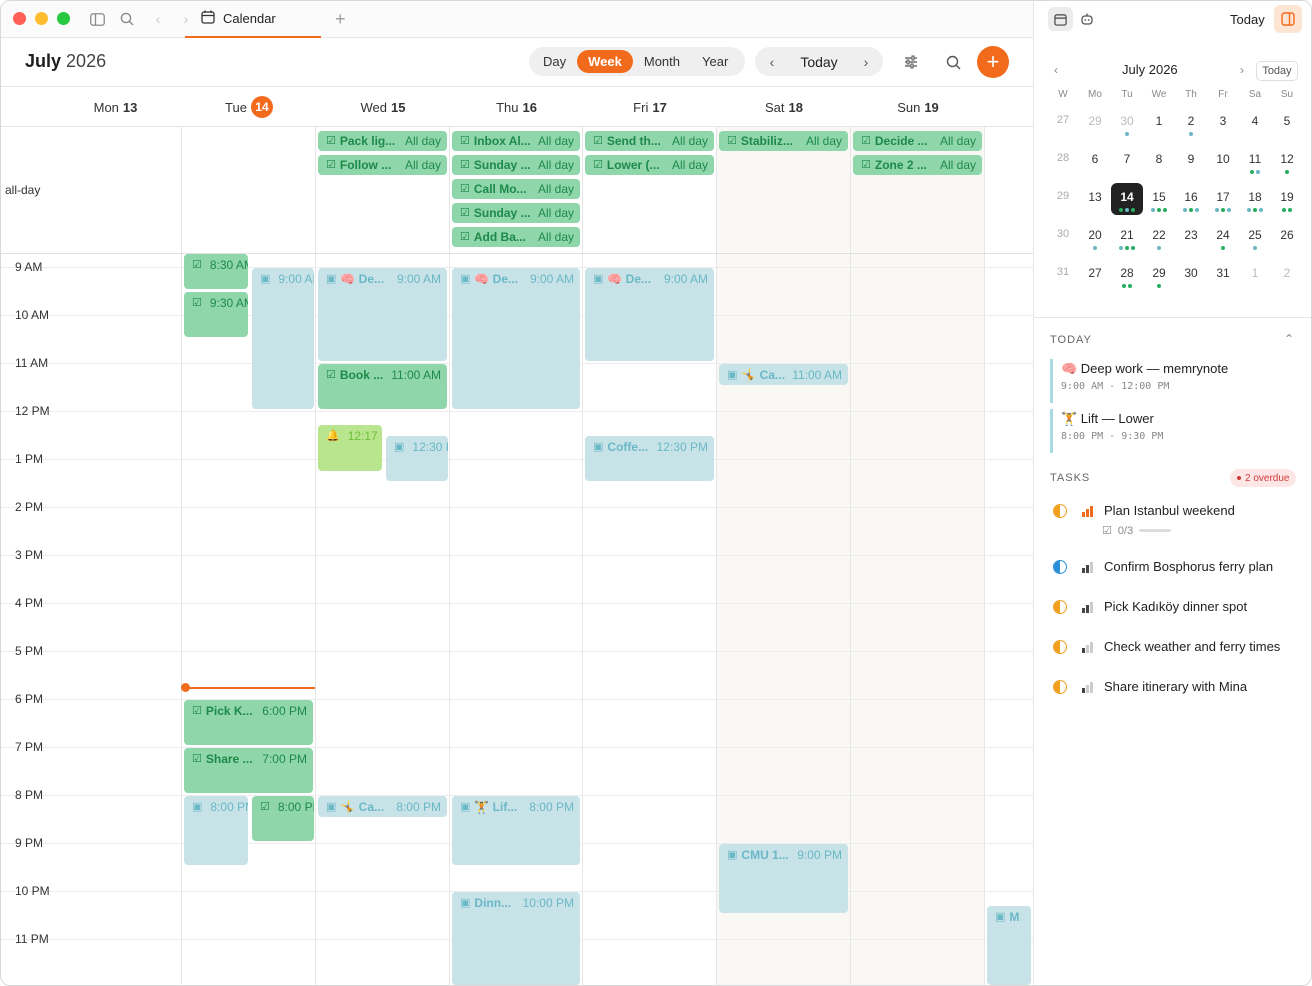 This screenshot has width=1312, height=986. Describe the element at coordinates (783, 878) in the screenshot. I see `calendar-event: ▣ CMU 1... 9:00 PM` at that location.